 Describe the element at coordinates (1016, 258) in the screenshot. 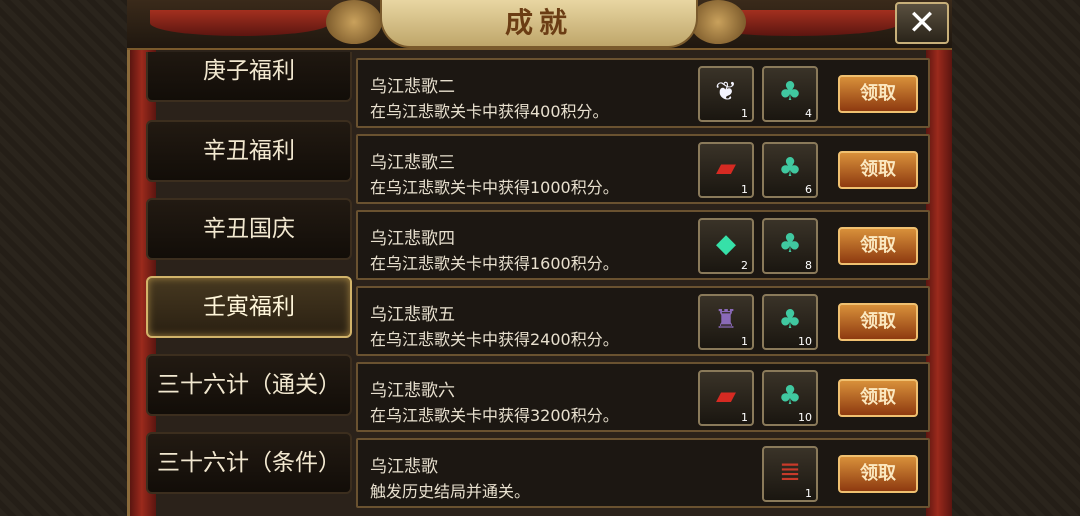

I see `right-background` at that location.